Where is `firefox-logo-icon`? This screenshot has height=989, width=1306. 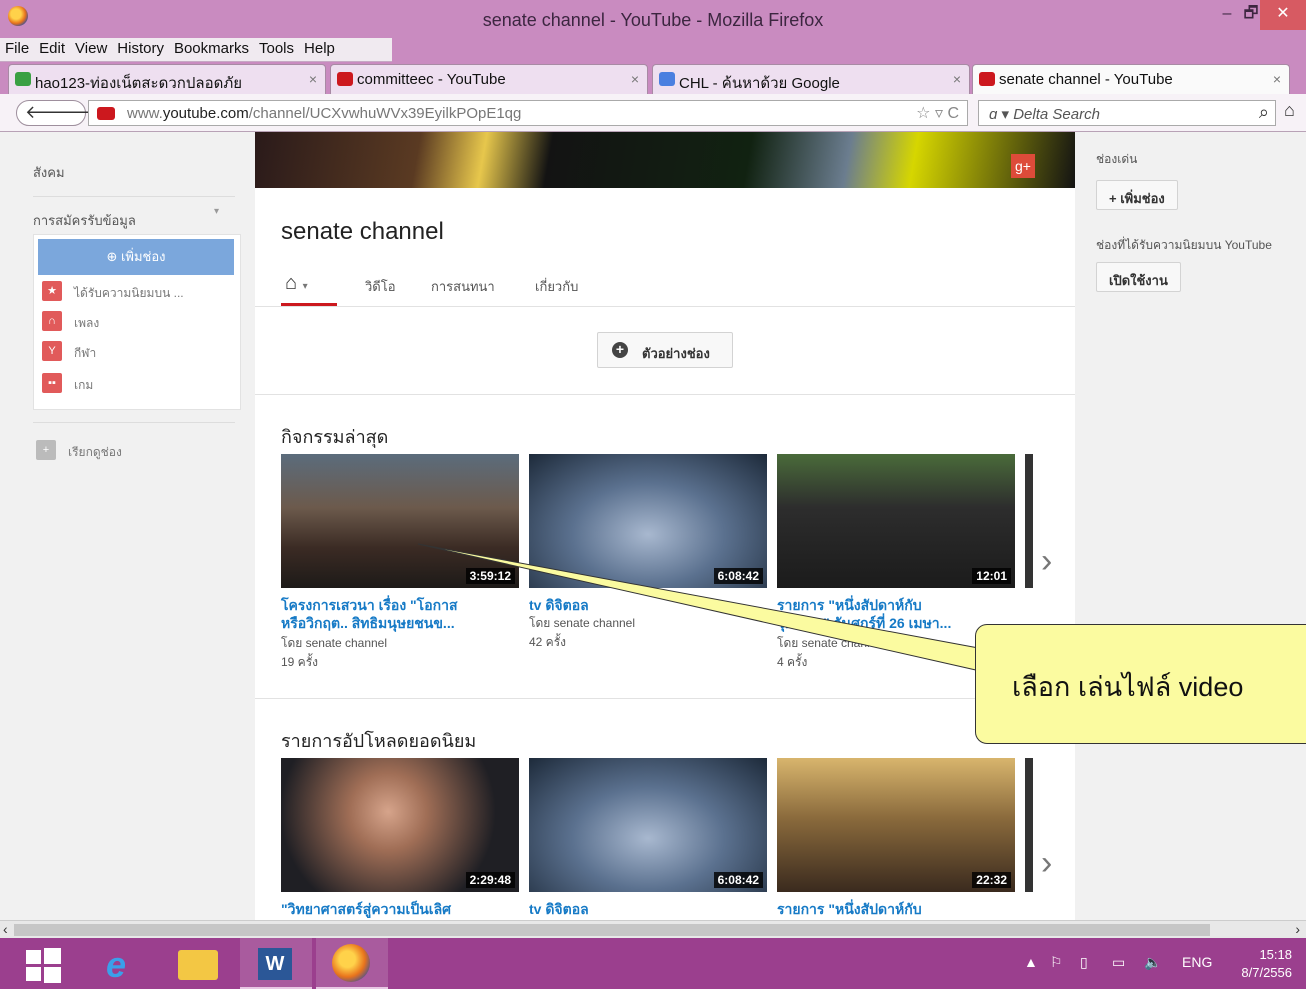
firefox-logo-icon is located at coordinates (351, 963).